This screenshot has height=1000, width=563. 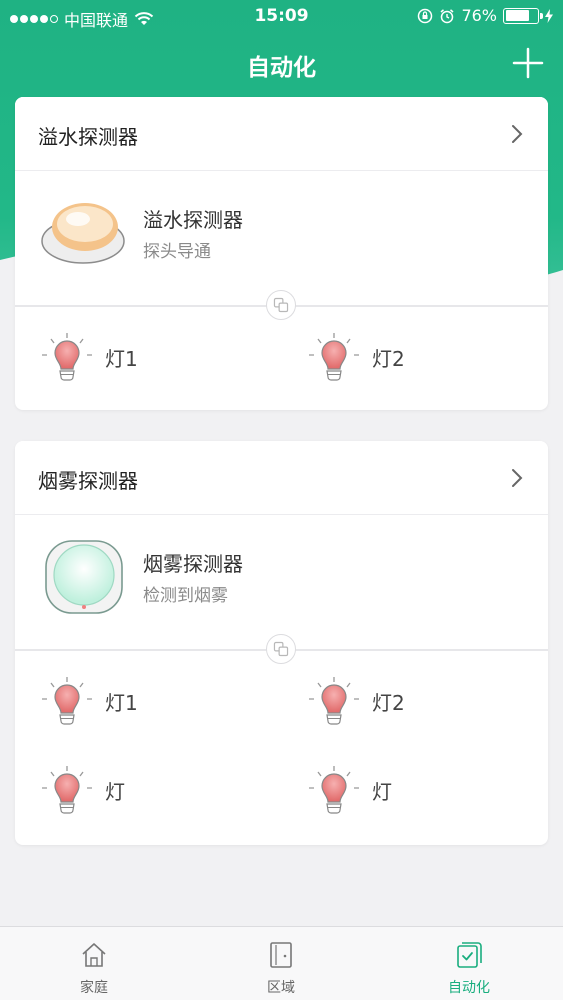 What do you see at coordinates (447, 15) in the screenshot?
I see `alarm-icon` at bounding box center [447, 15].